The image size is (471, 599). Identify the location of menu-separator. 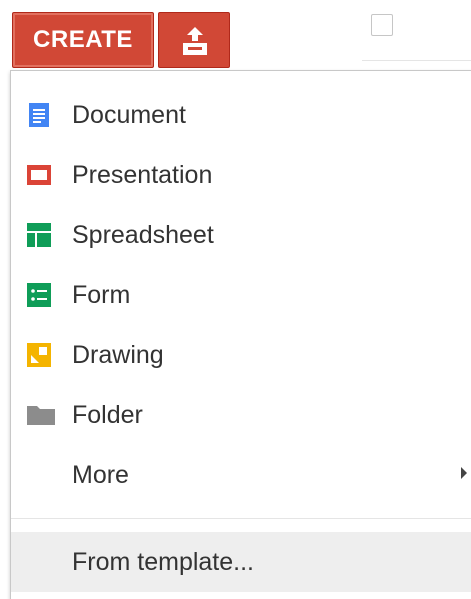
(241, 518).